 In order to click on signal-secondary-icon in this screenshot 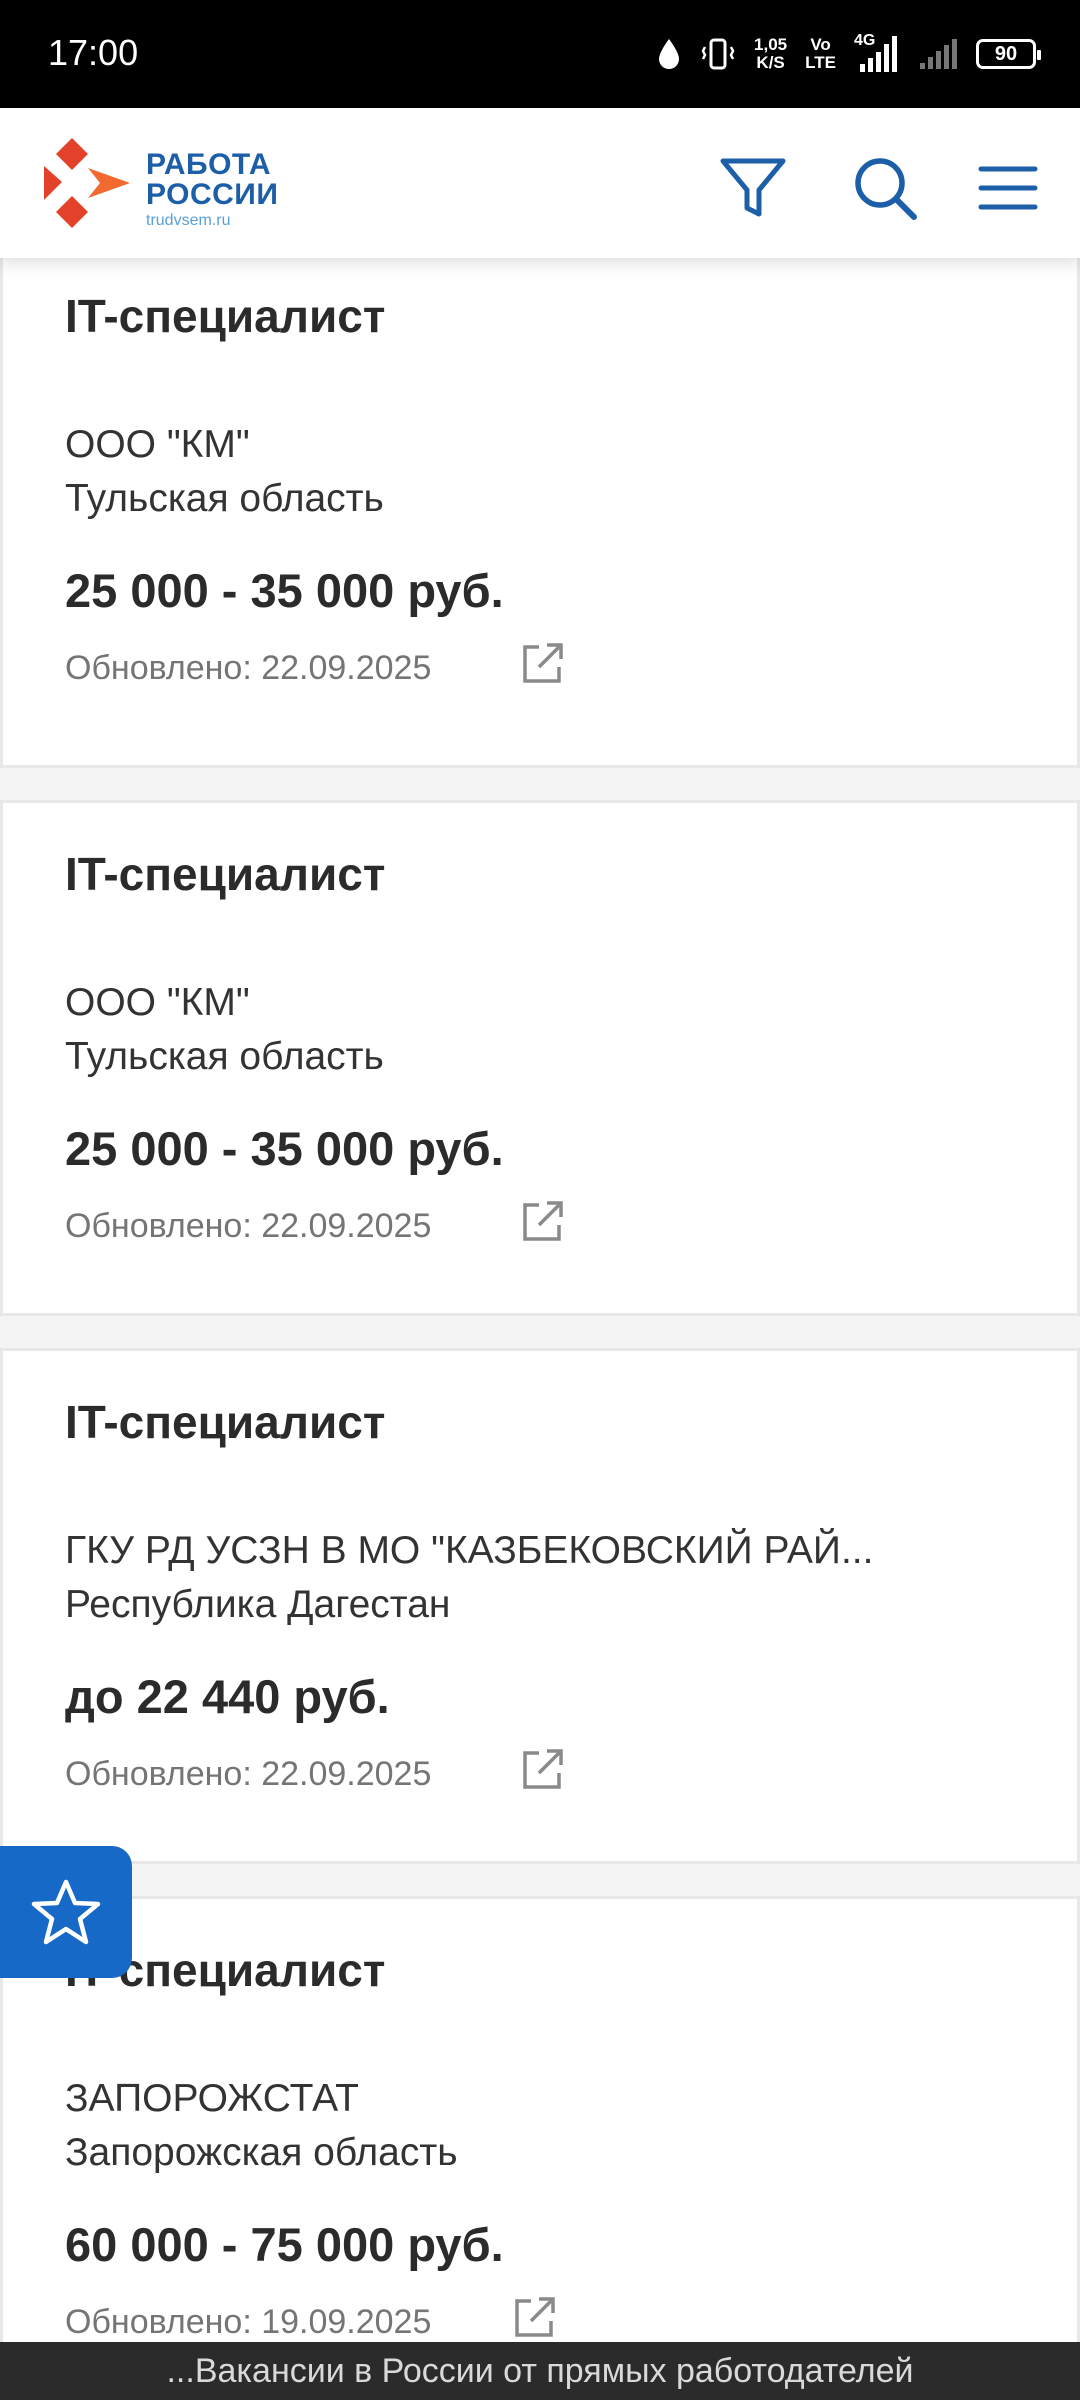, I will do `click(938, 54)`.